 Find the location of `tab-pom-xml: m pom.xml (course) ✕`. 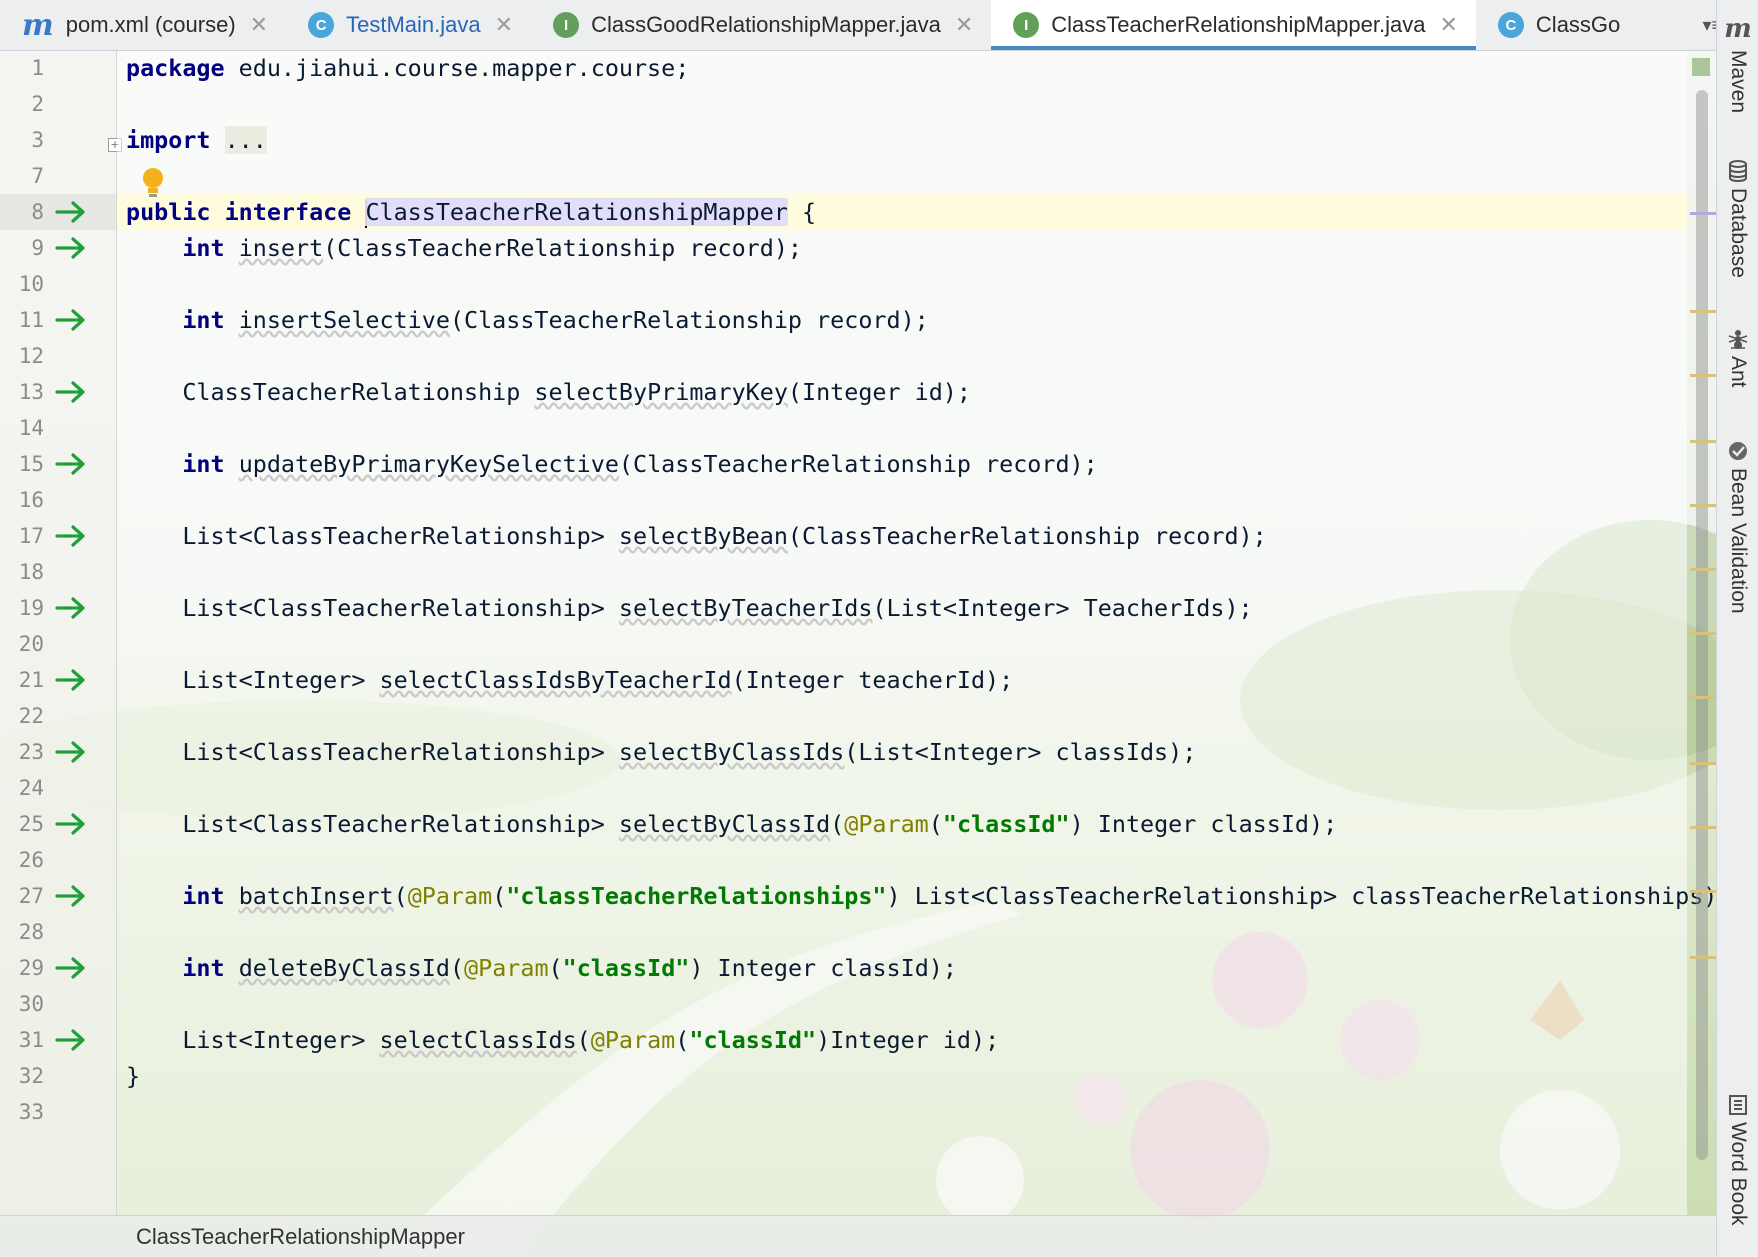

tab-pom-xml: m pom.xml (course) ✕ is located at coordinates (143, 25).